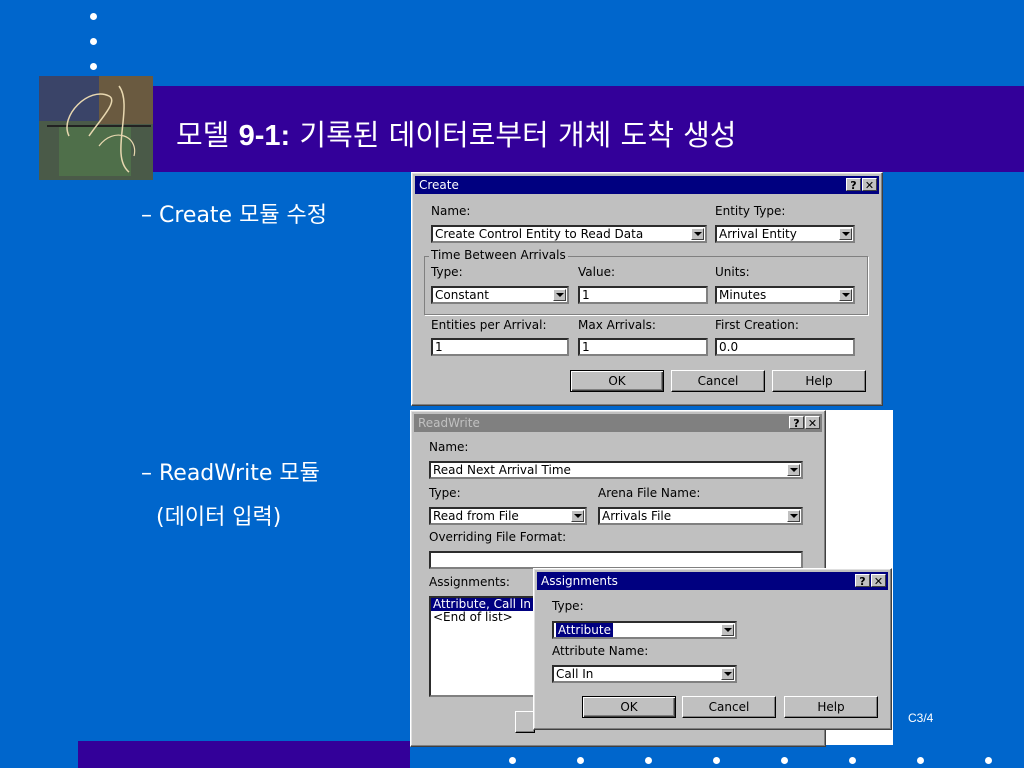 Image resolution: width=1024 pixels, height=768 pixels. I want to click on type-combobox: Constant, so click(500, 295).